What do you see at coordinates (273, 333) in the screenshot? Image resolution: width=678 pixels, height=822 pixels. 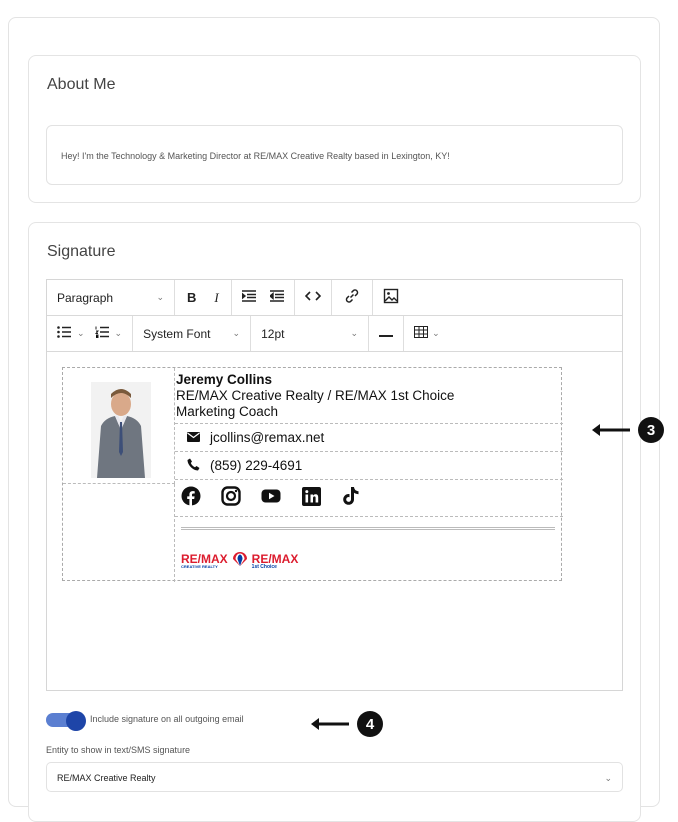 I see `font-size-label: 12pt` at bounding box center [273, 333].